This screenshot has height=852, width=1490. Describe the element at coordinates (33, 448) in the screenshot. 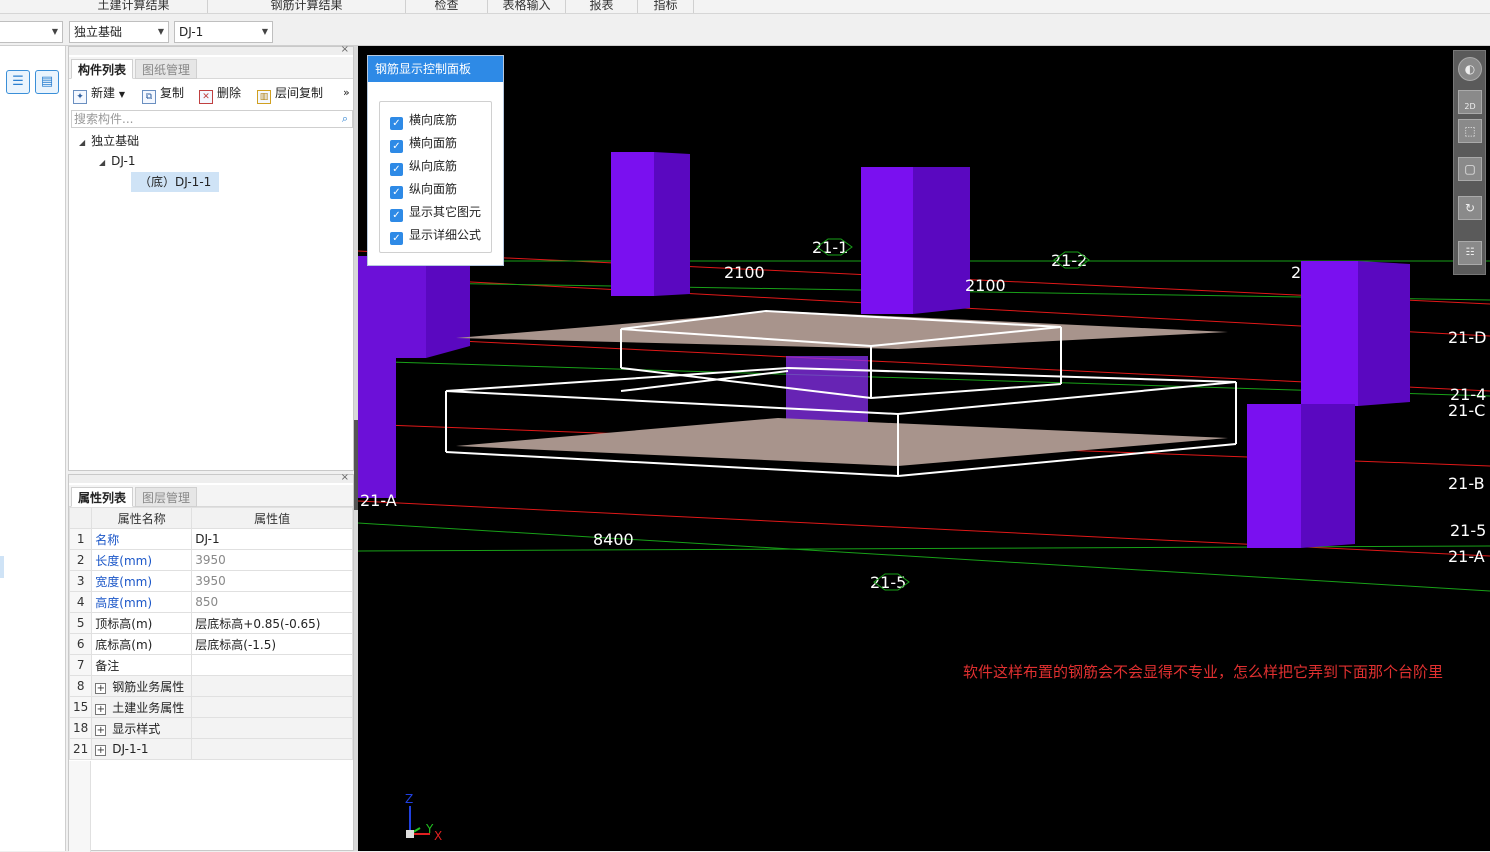

I see `left-tool-strip: ☰ ▤` at that location.